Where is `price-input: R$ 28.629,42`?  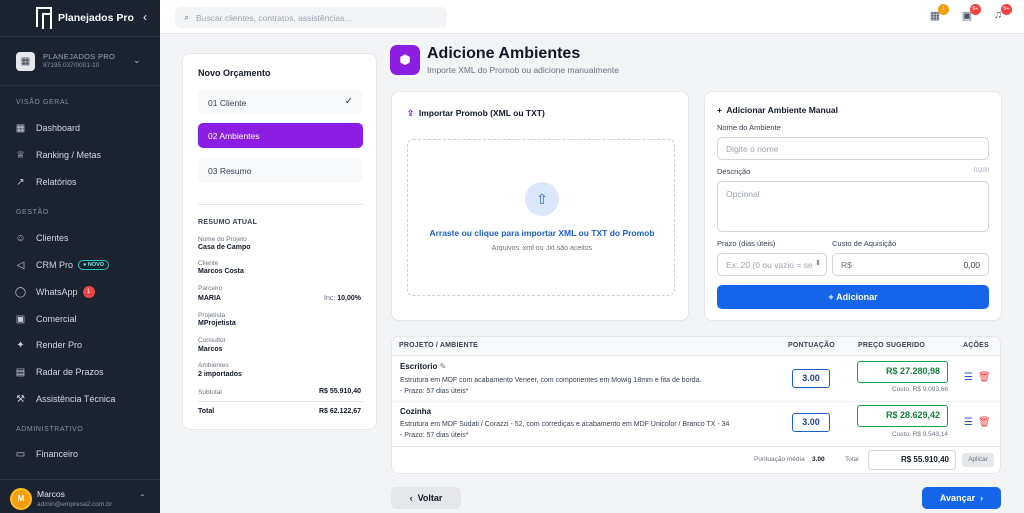 price-input: R$ 28.629,42 is located at coordinates (902, 416).